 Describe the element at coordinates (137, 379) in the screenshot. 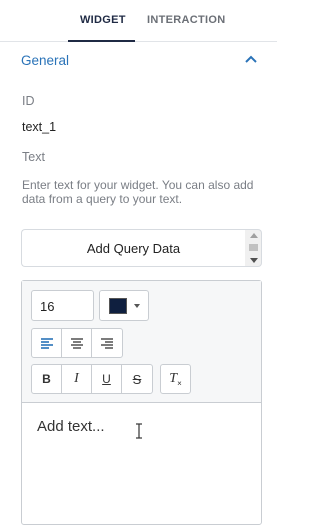

I see `strikethrough-button: S` at that location.